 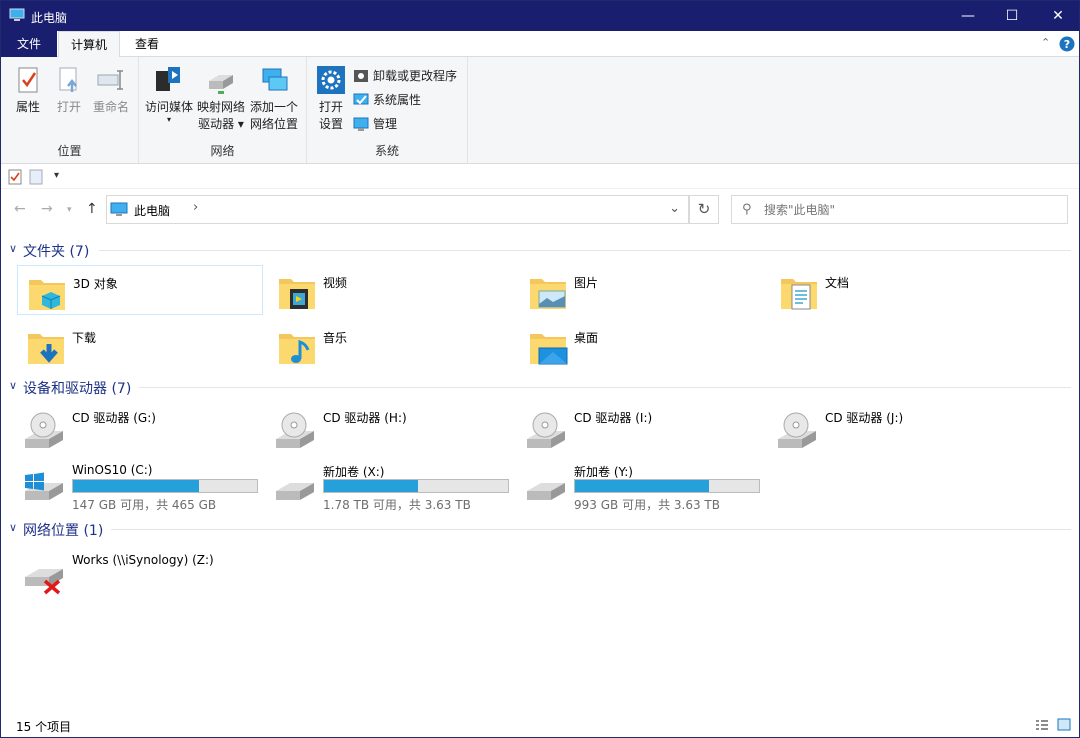 I want to click on forward-arrow-icon: →, so click(x=47, y=209).